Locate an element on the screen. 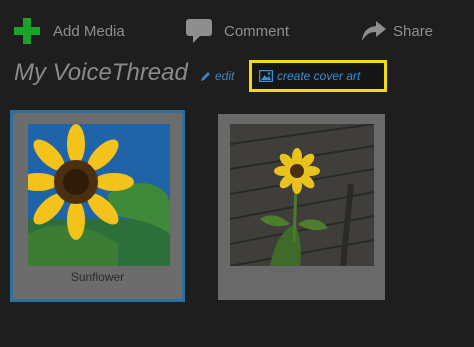  pencil-icon is located at coordinates (205, 76).